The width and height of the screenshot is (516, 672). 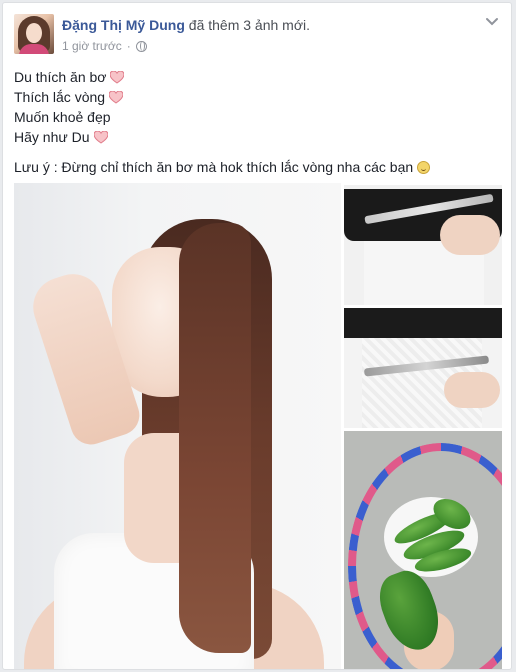 I want to click on message-line-1: Du thích ăn bơ, so click(x=222, y=77).